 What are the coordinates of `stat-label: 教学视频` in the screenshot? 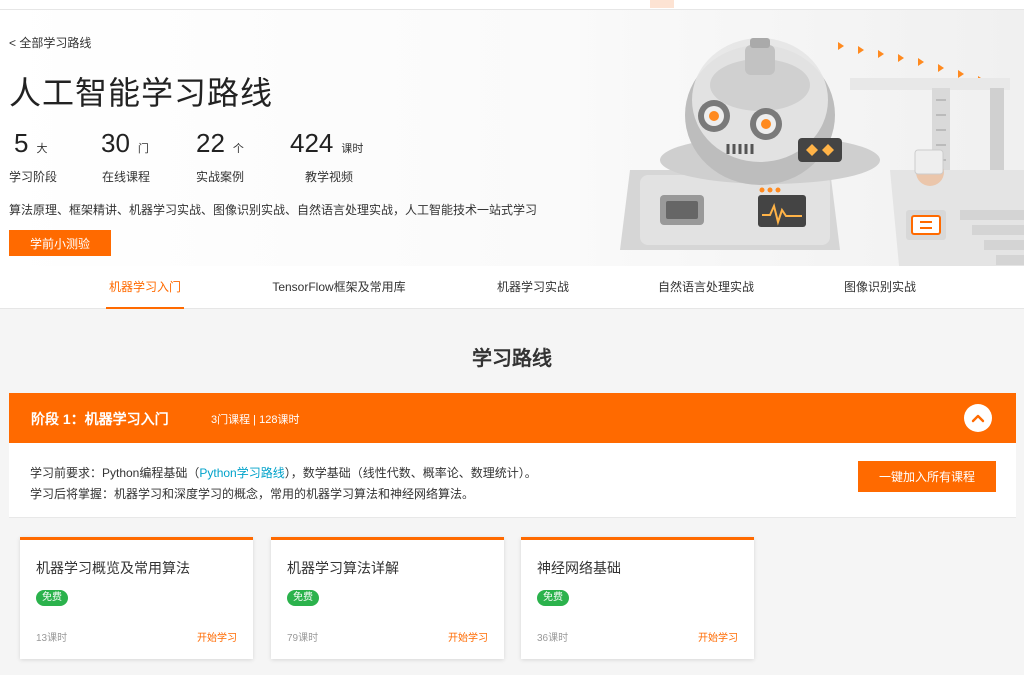 It's located at (329, 177).